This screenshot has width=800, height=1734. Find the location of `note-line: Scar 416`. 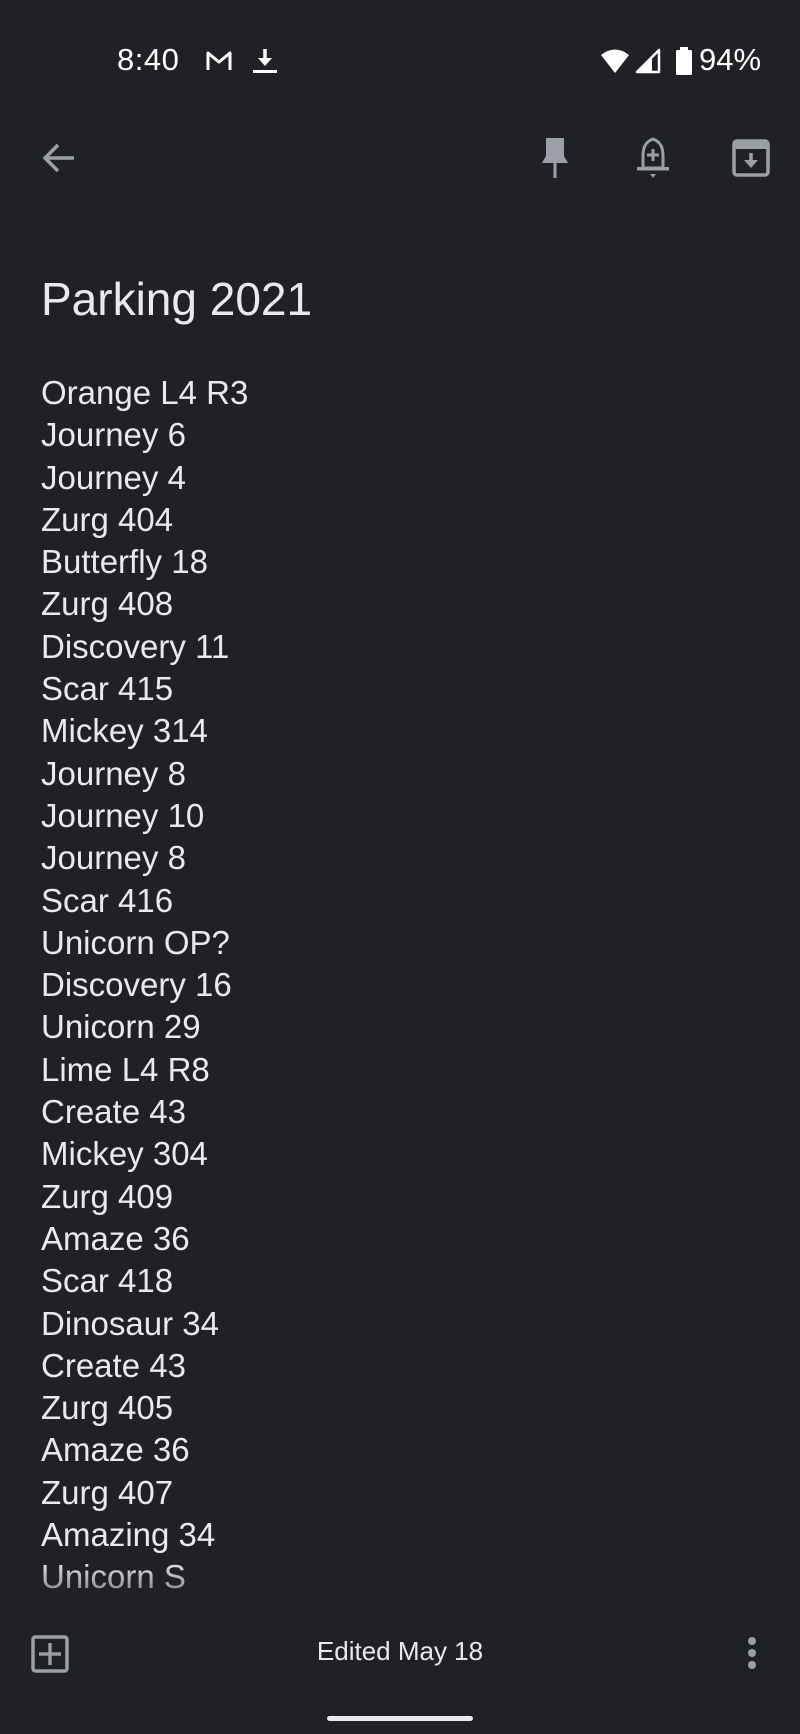

note-line: Scar 416 is located at coordinates (401, 901).